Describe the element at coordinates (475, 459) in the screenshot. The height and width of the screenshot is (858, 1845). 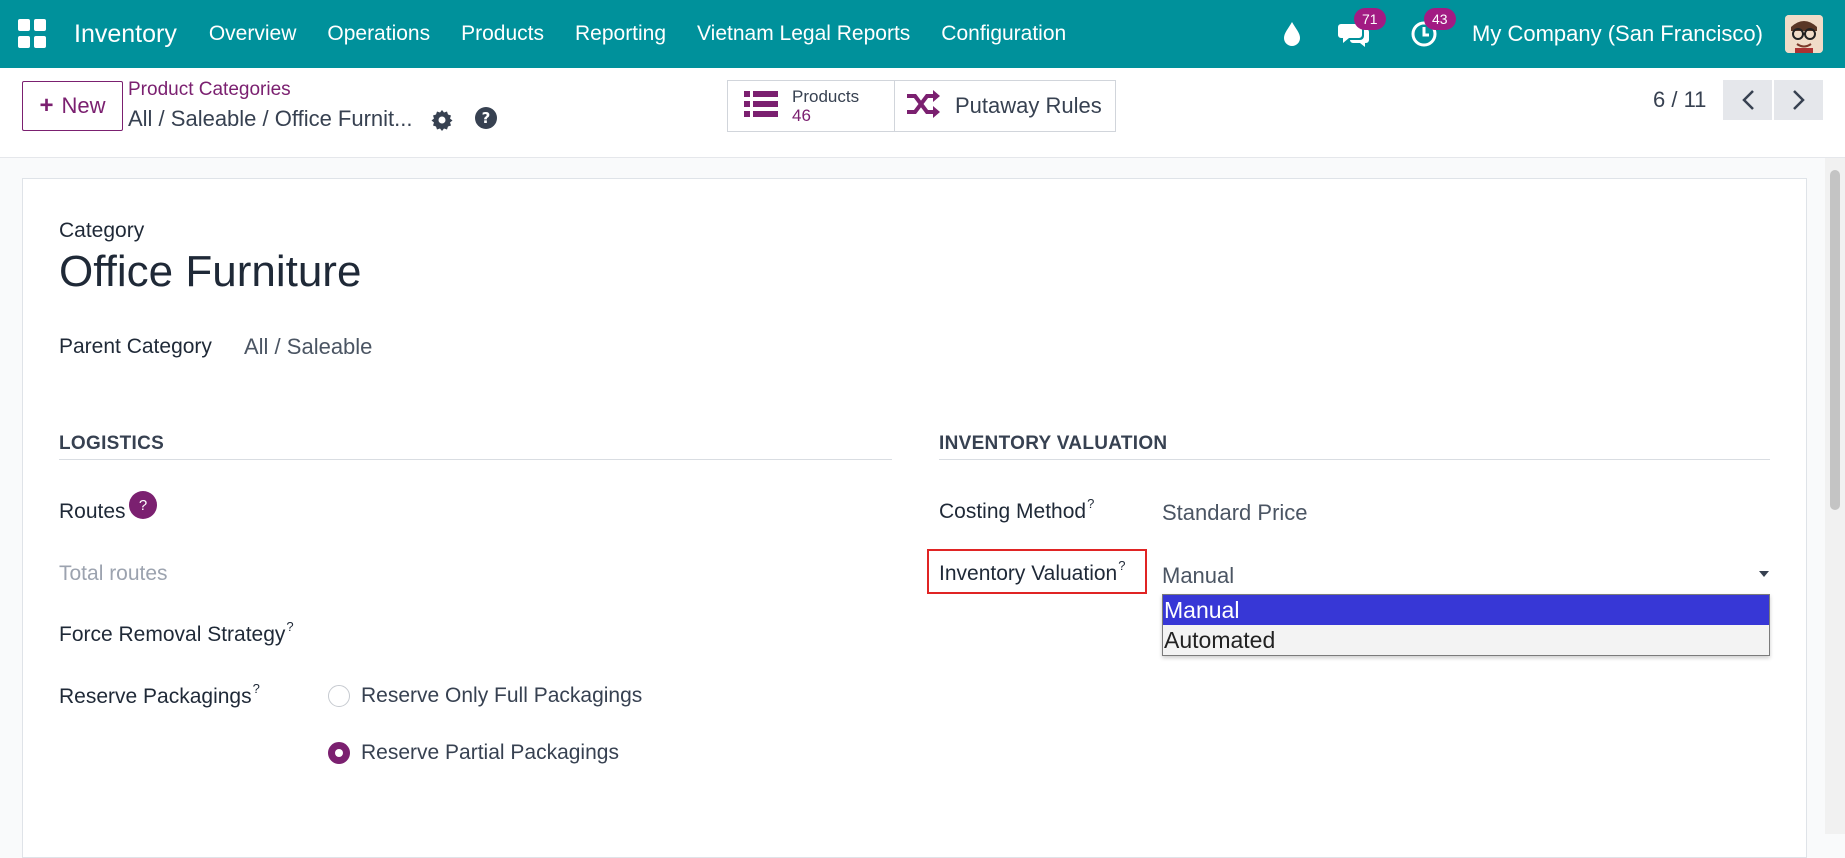
I see `logistics-divider` at that location.